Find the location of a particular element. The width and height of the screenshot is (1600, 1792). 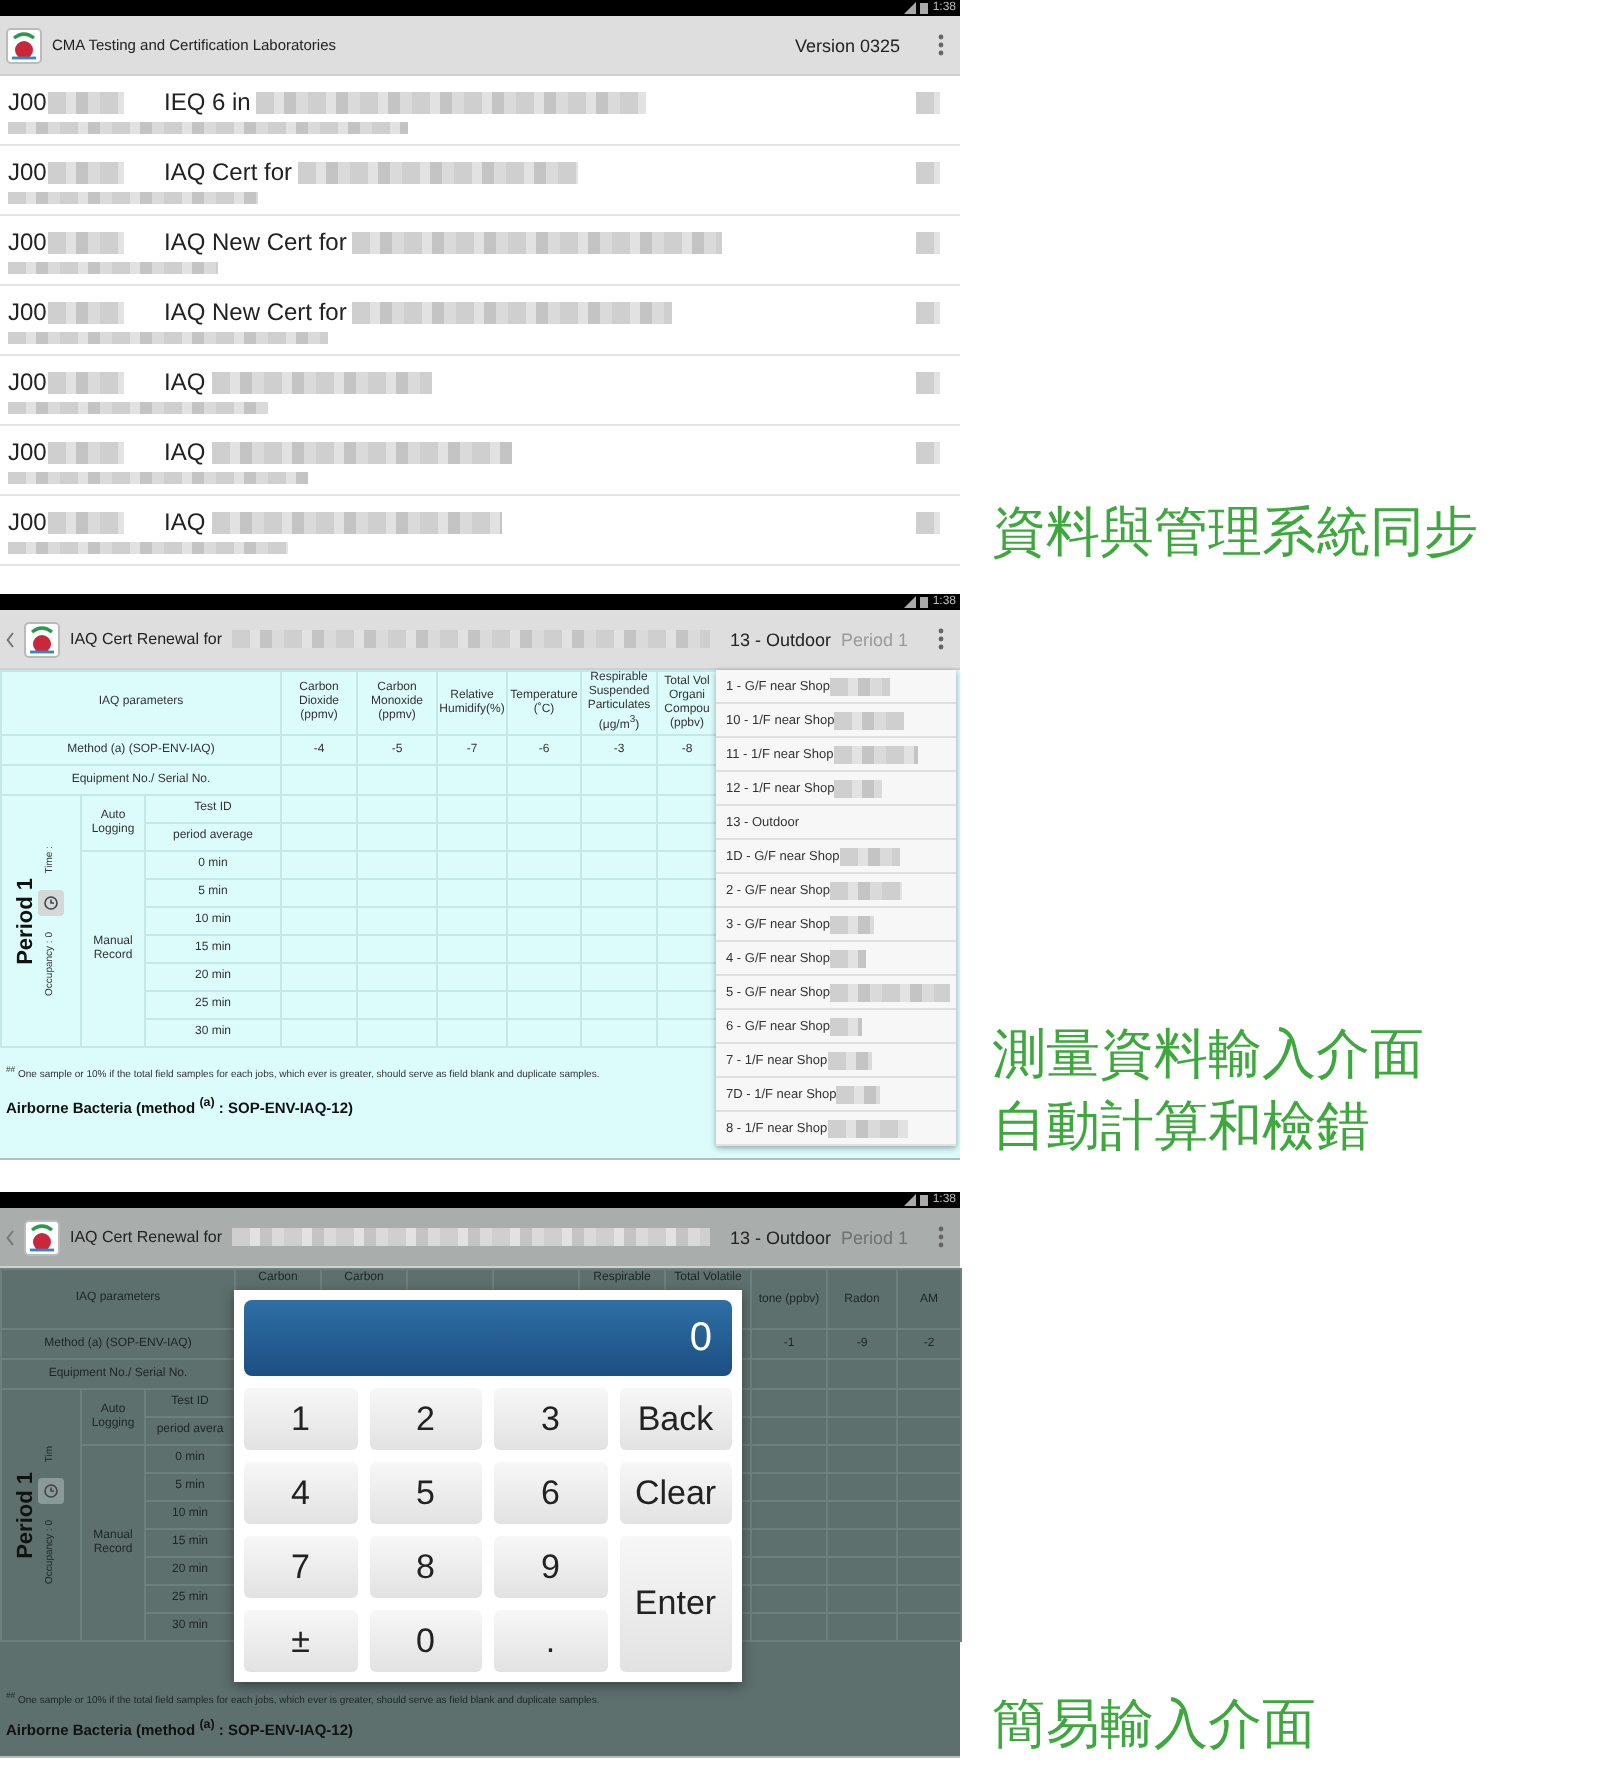

keypad-key: Back is located at coordinates (675, 1419).